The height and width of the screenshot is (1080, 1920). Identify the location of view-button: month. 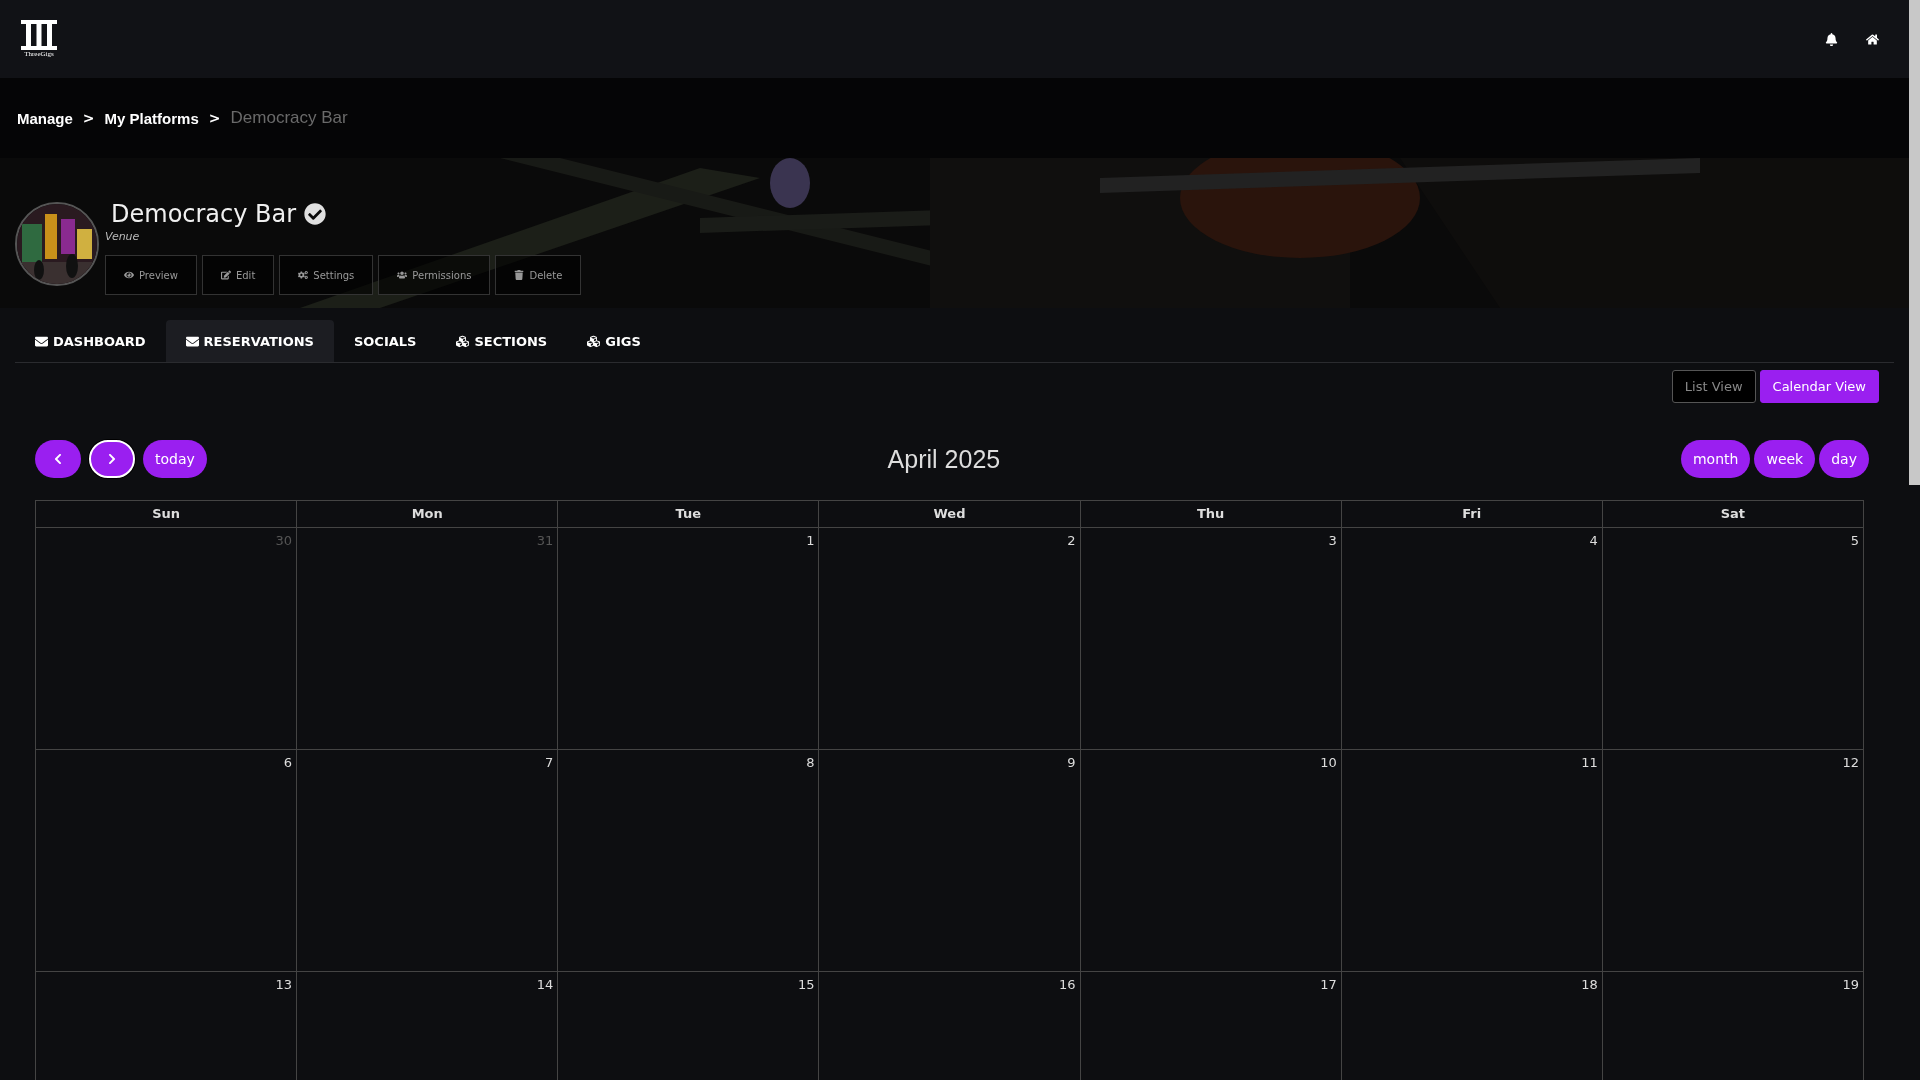
(1716, 459).